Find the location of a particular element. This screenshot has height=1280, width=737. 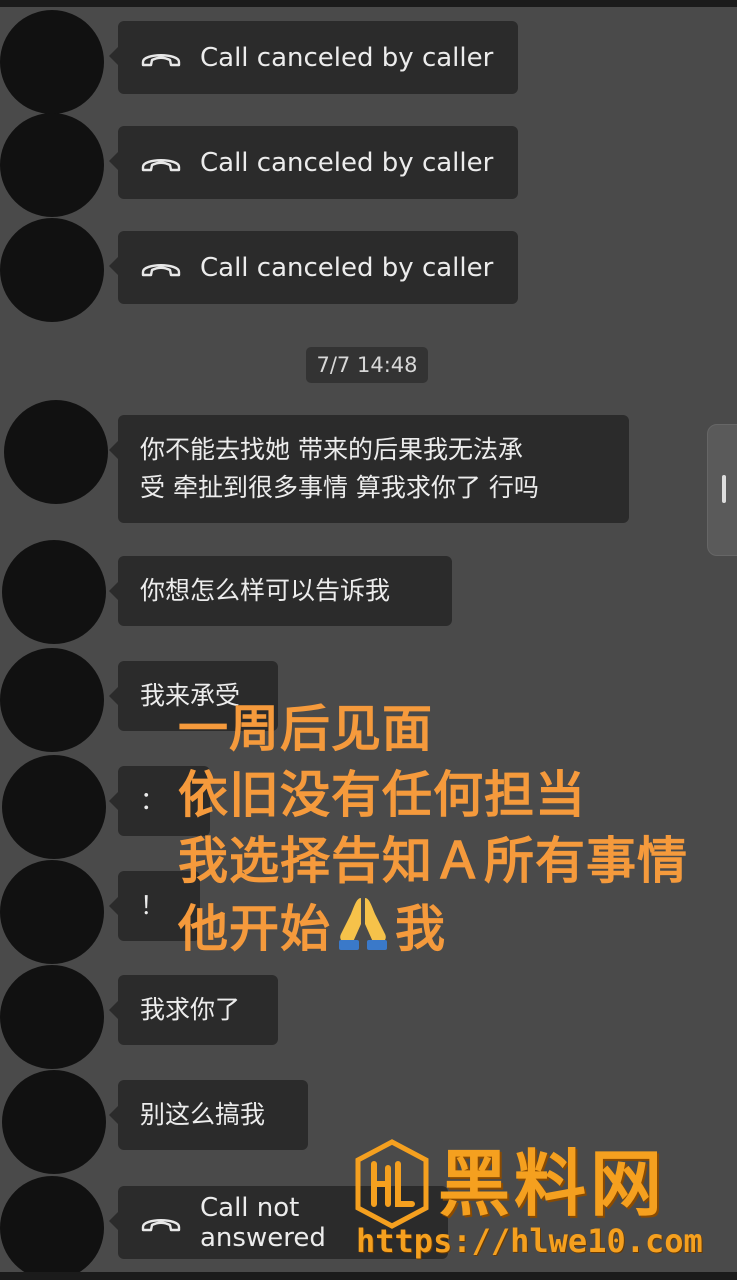

watermark-logo: 黑料网 https://hlwe10.com is located at coordinates (544, 1209).